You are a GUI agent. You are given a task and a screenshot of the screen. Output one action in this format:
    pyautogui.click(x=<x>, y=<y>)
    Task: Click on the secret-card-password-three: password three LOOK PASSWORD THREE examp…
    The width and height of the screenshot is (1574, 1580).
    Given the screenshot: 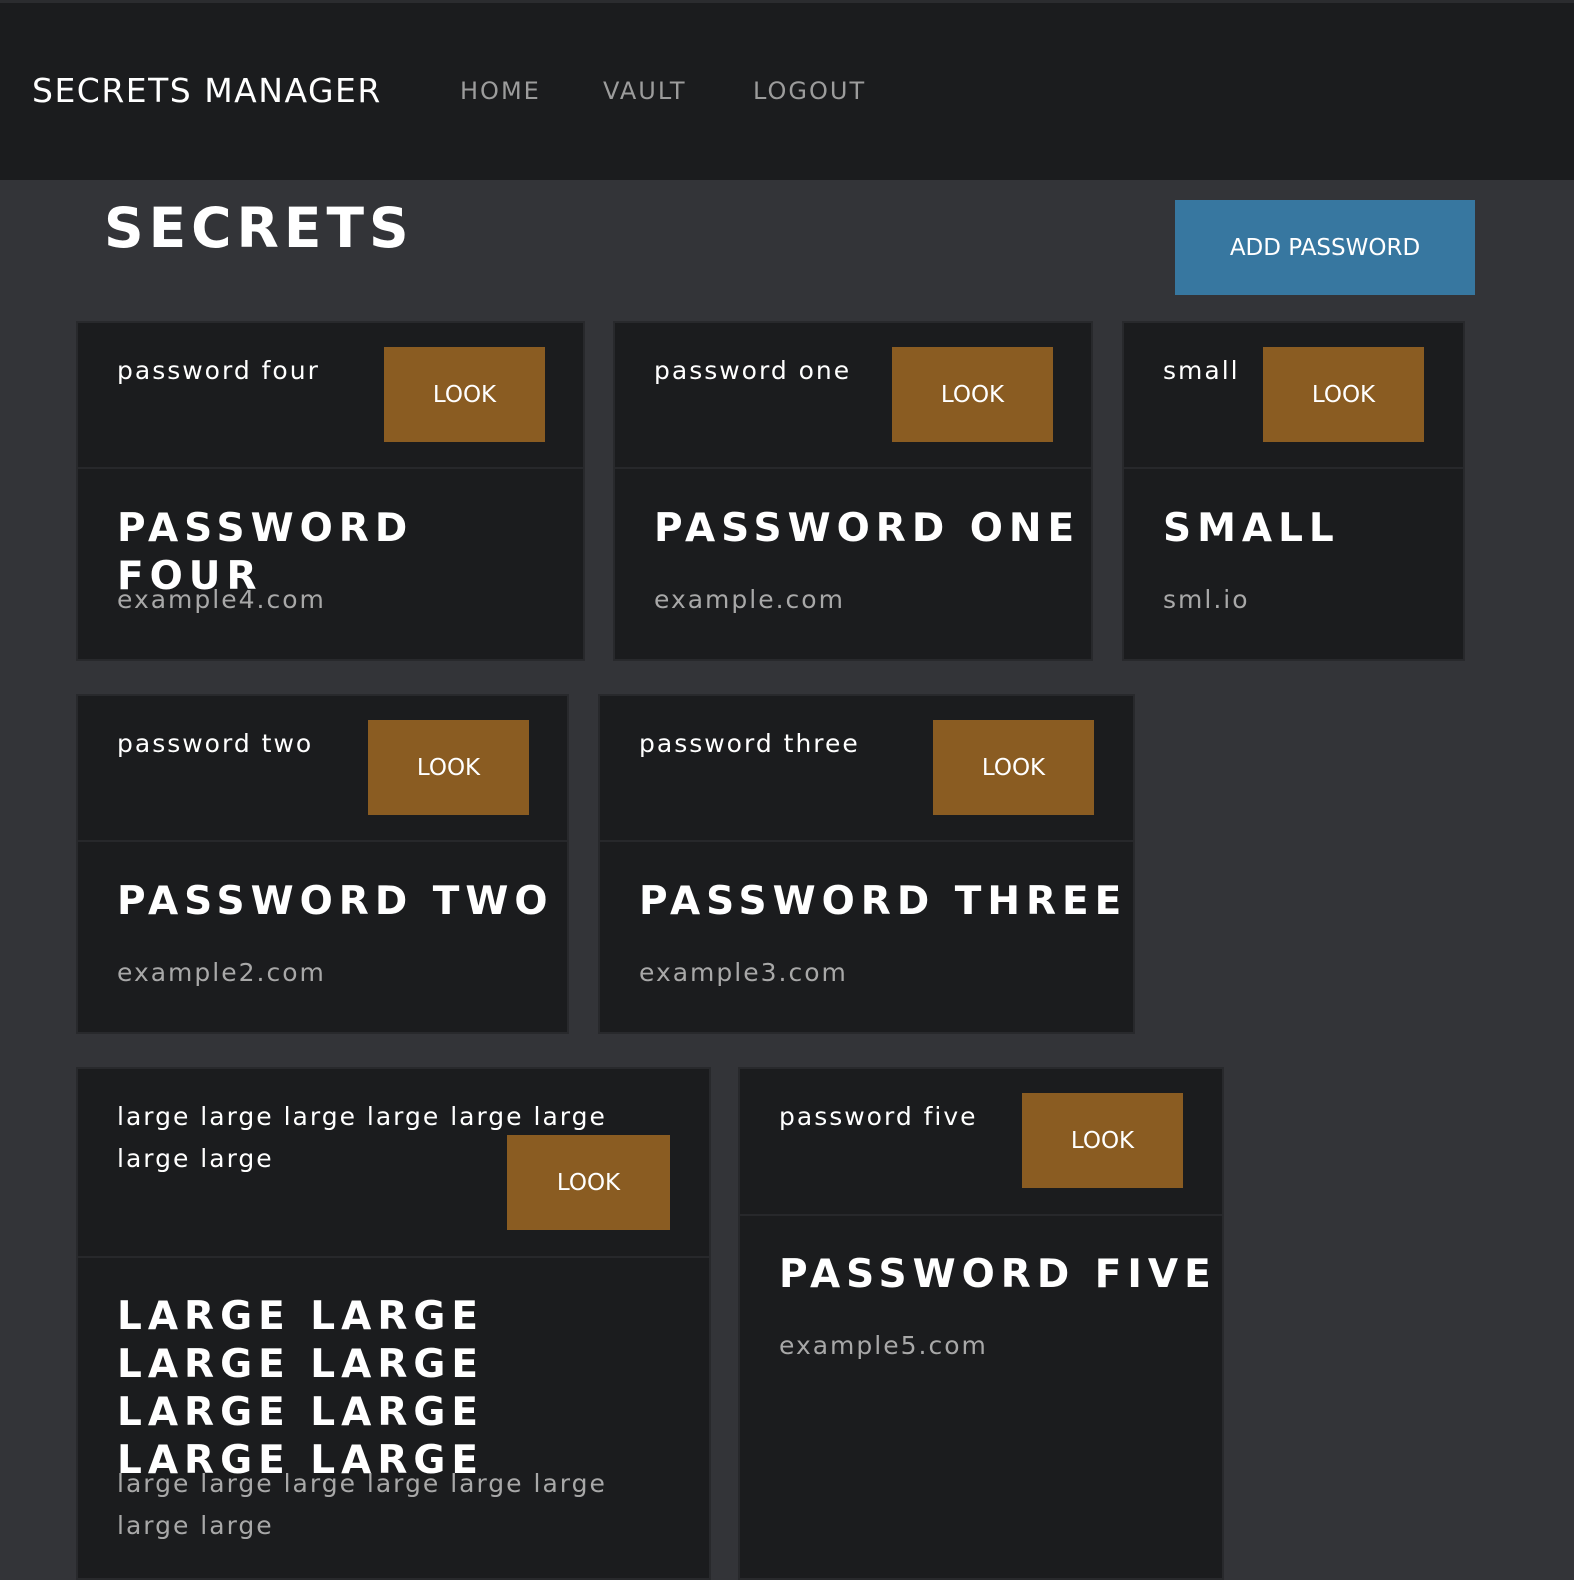 What is the action you would take?
    pyautogui.click(x=866, y=864)
    